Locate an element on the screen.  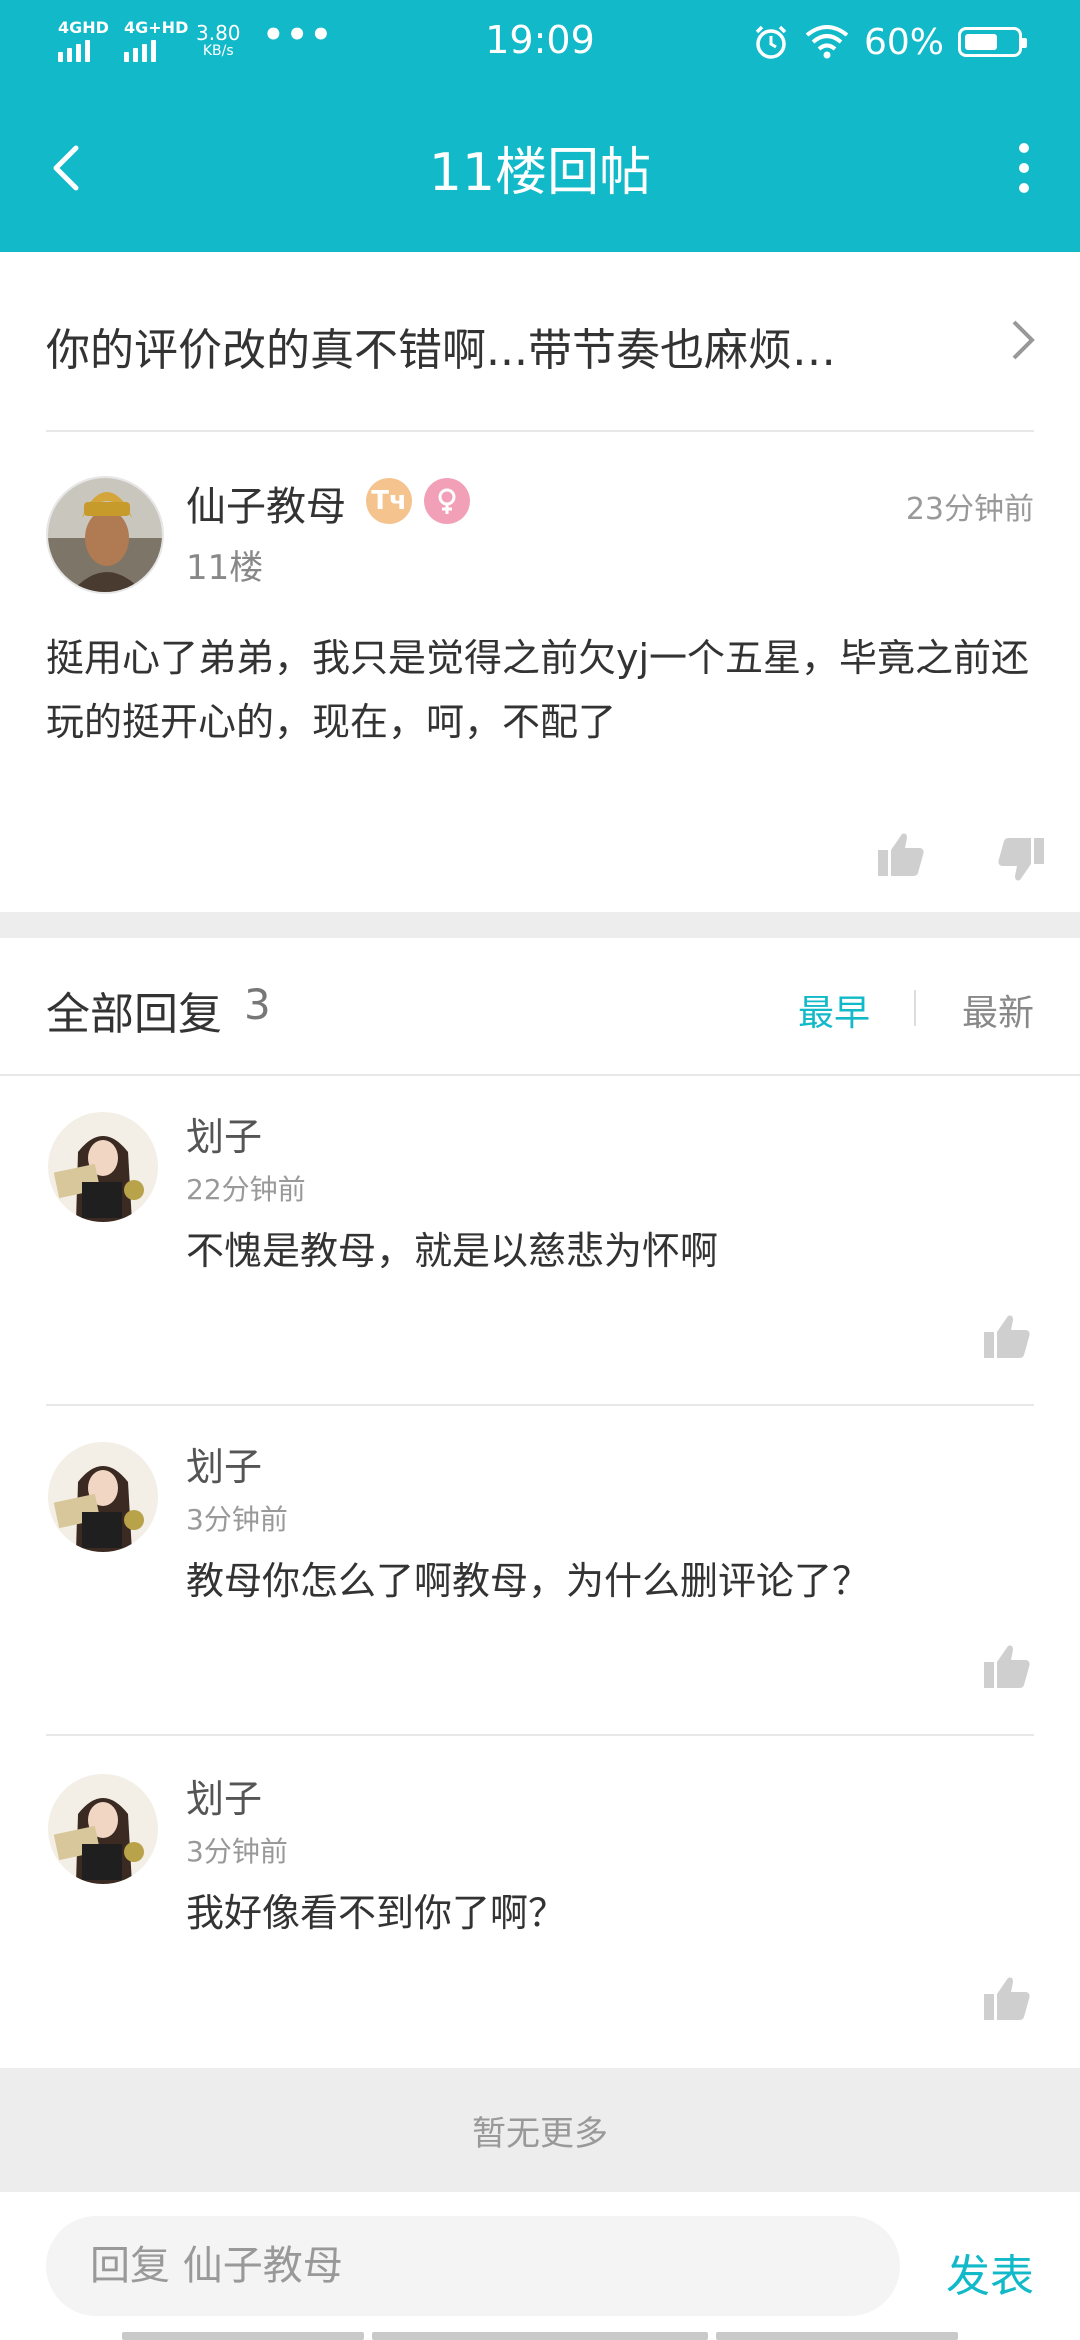
alarm-icon is located at coordinates (771, 42).